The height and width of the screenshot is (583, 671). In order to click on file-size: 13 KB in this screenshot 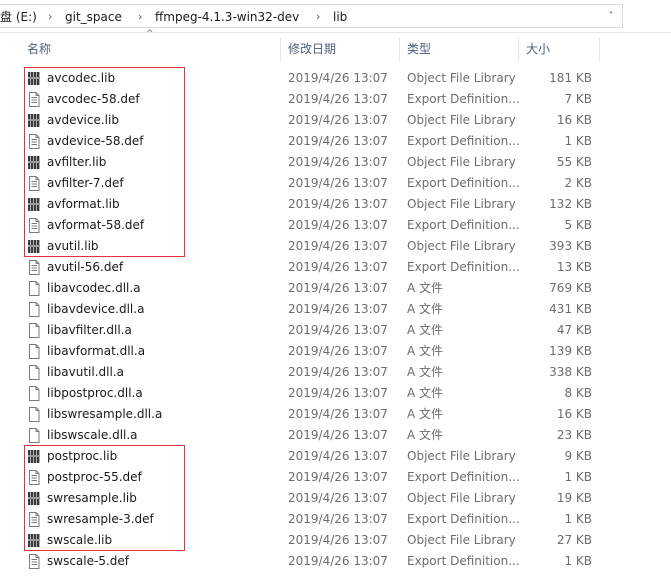, I will do `click(574, 267)`.